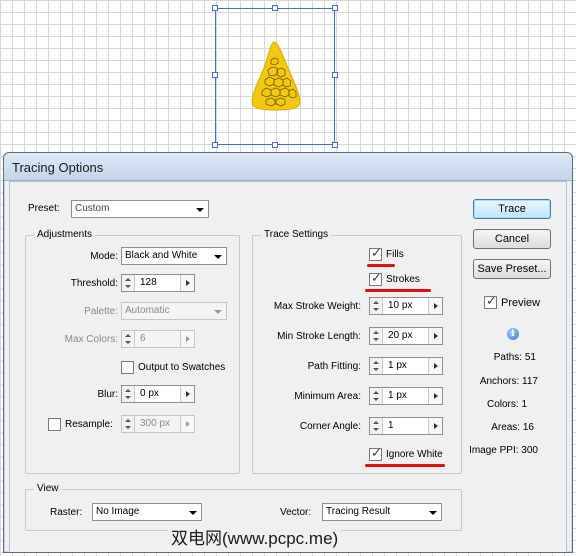  What do you see at coordinates (181, 367) in the screenshot?
I see `output-to-swatches-label: Output to Swatches` at bounding box center [181, 367].